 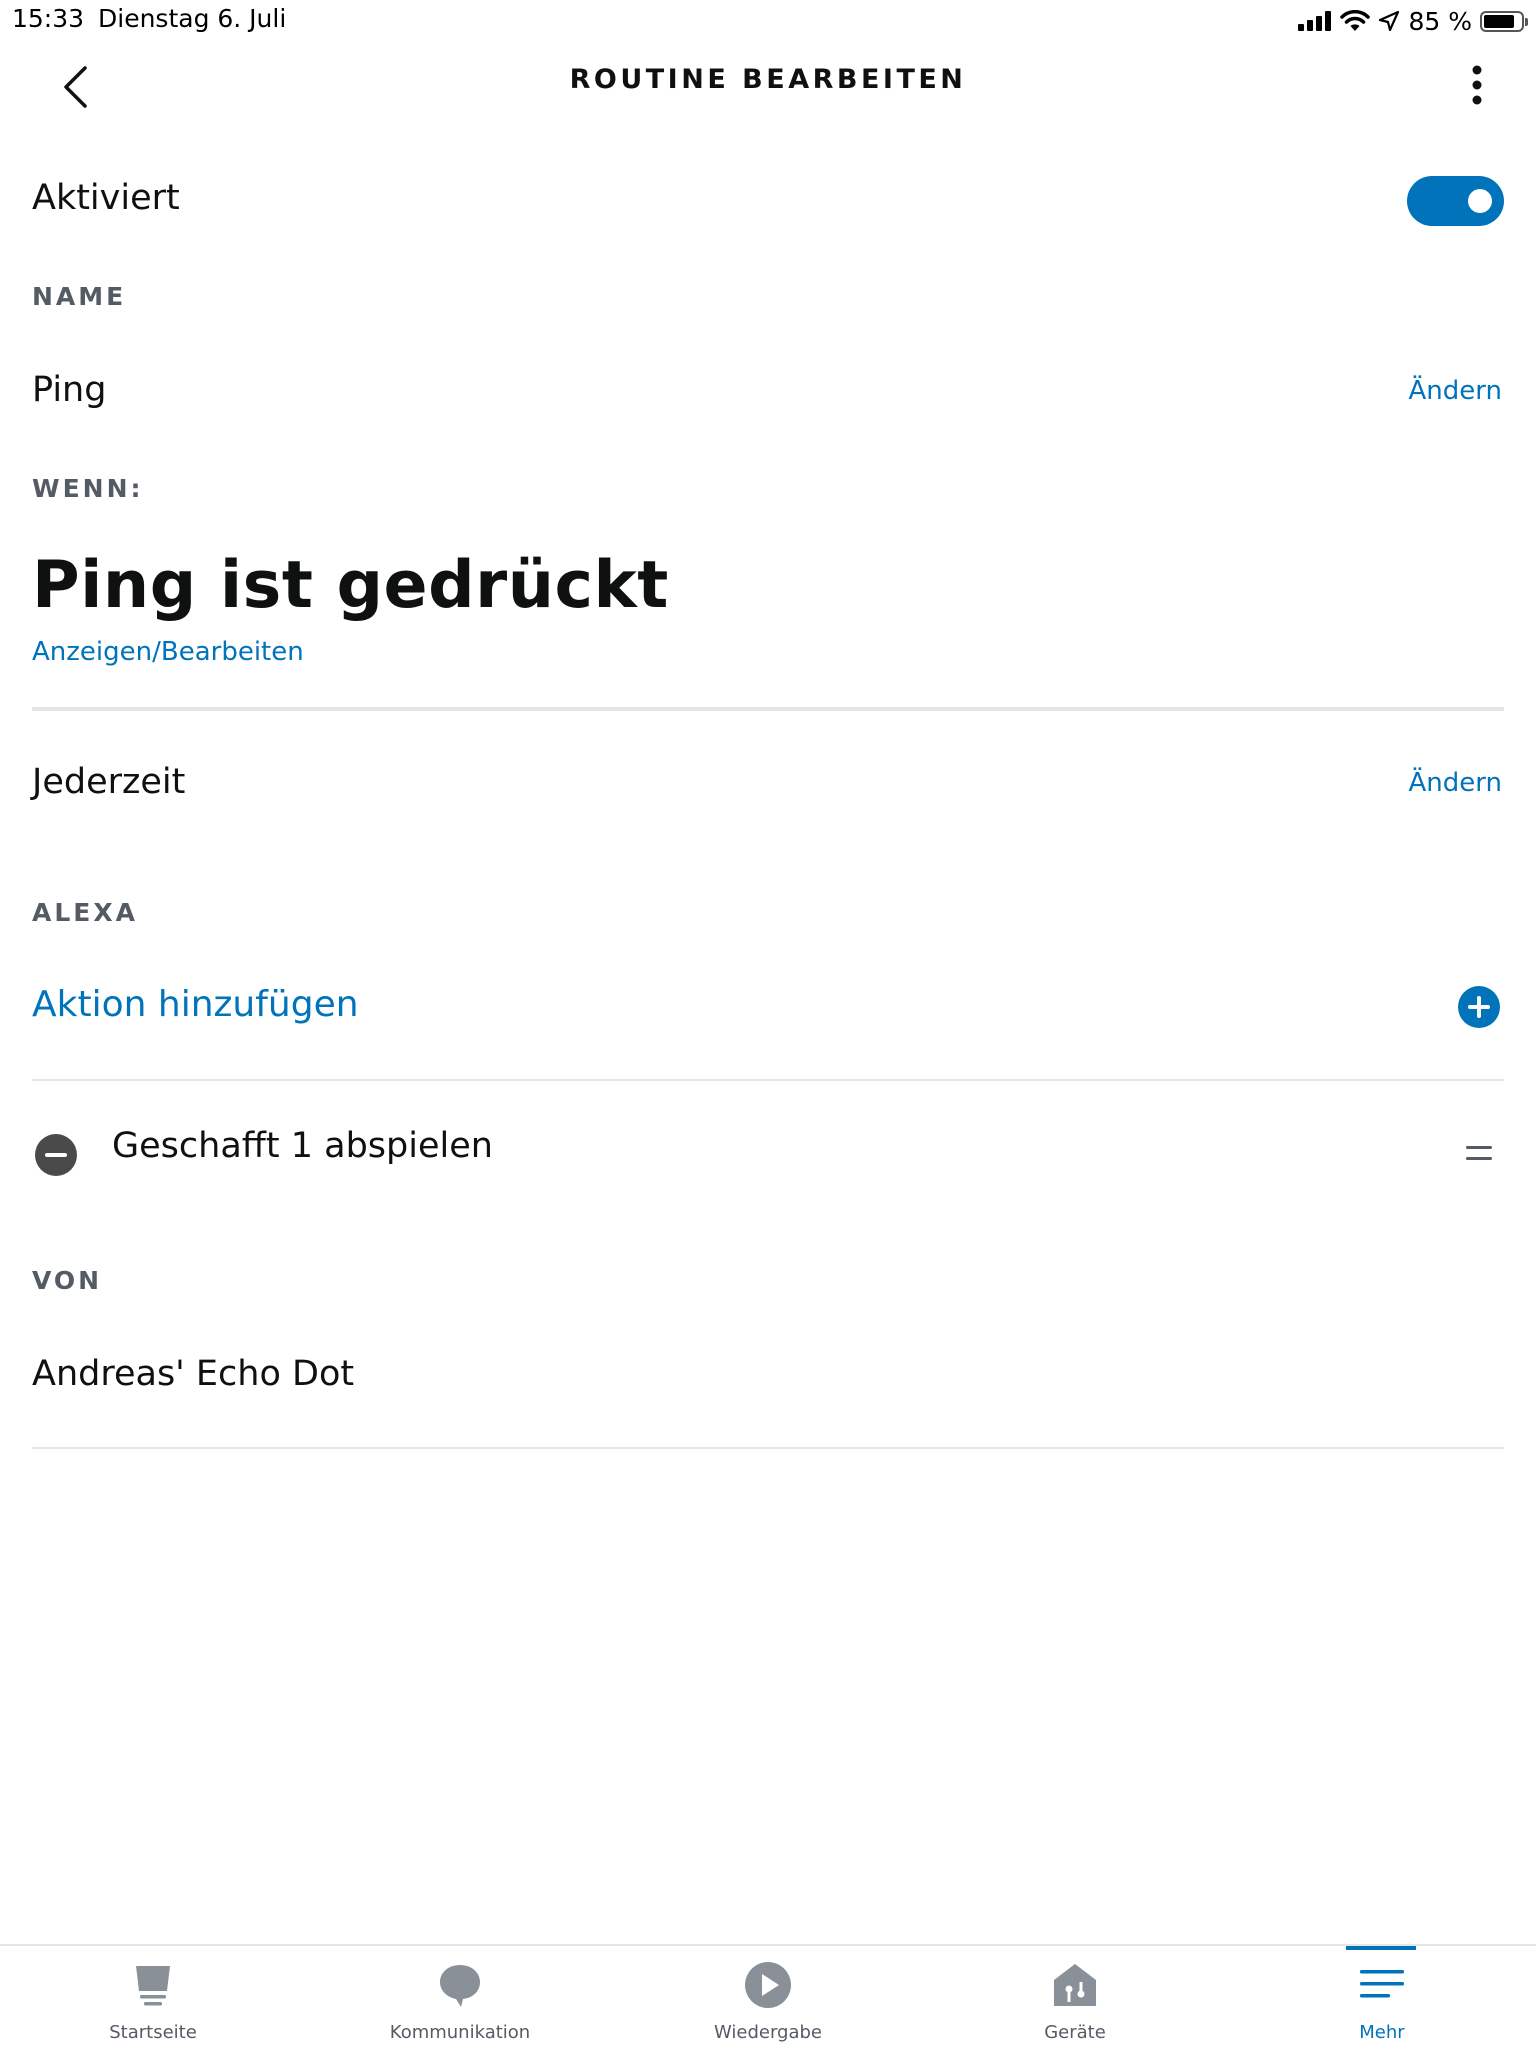 What do you see at coordinates (1315, 21) in the screenshot?
I see `cellular-signal-icon` at bounding box center [1315, 21].